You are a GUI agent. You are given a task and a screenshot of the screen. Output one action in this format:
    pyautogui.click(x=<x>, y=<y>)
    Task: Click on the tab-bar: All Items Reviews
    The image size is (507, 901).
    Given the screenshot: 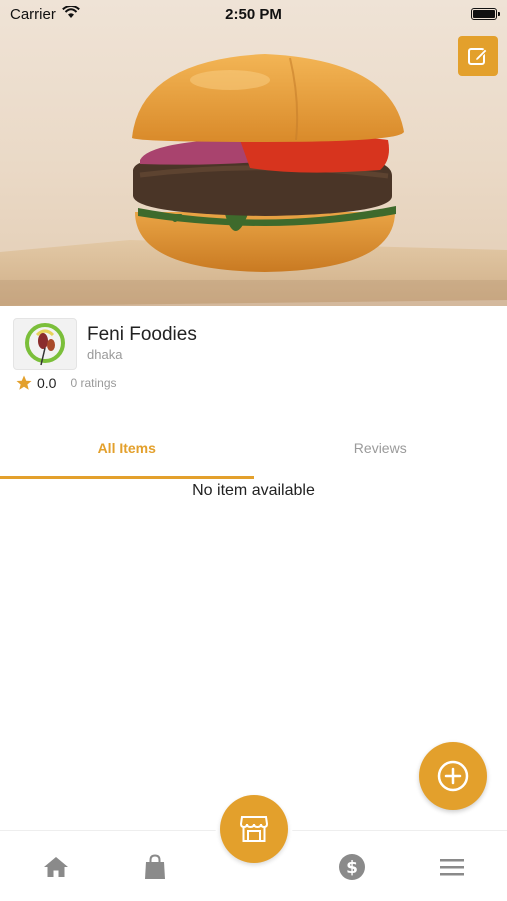 What is the action you would take?
    pyautogui.click(x=253, y=454)
    